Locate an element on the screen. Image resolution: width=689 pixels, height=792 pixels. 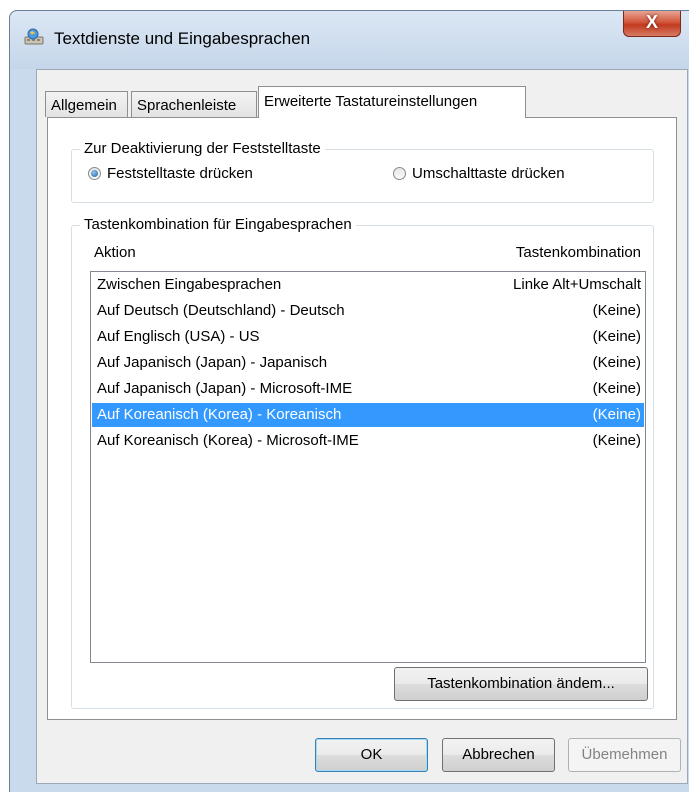
column-header-combination: Tastenkombination is located at coordinates (578, 252).